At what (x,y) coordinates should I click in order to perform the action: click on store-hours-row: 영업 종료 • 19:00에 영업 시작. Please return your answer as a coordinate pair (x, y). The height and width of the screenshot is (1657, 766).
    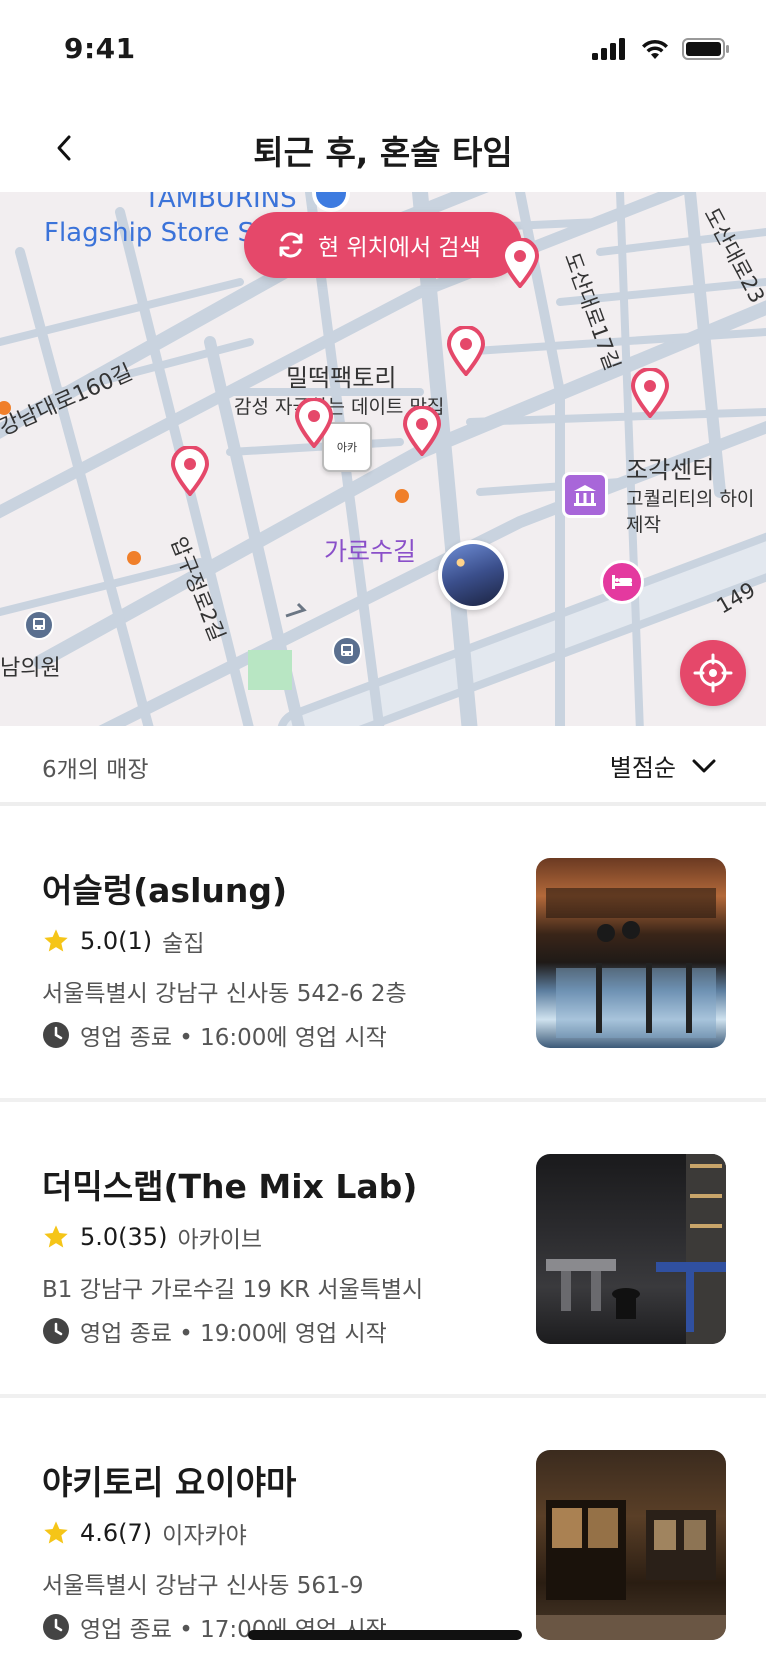
    Looking at the image, I should click on (214, 1331).